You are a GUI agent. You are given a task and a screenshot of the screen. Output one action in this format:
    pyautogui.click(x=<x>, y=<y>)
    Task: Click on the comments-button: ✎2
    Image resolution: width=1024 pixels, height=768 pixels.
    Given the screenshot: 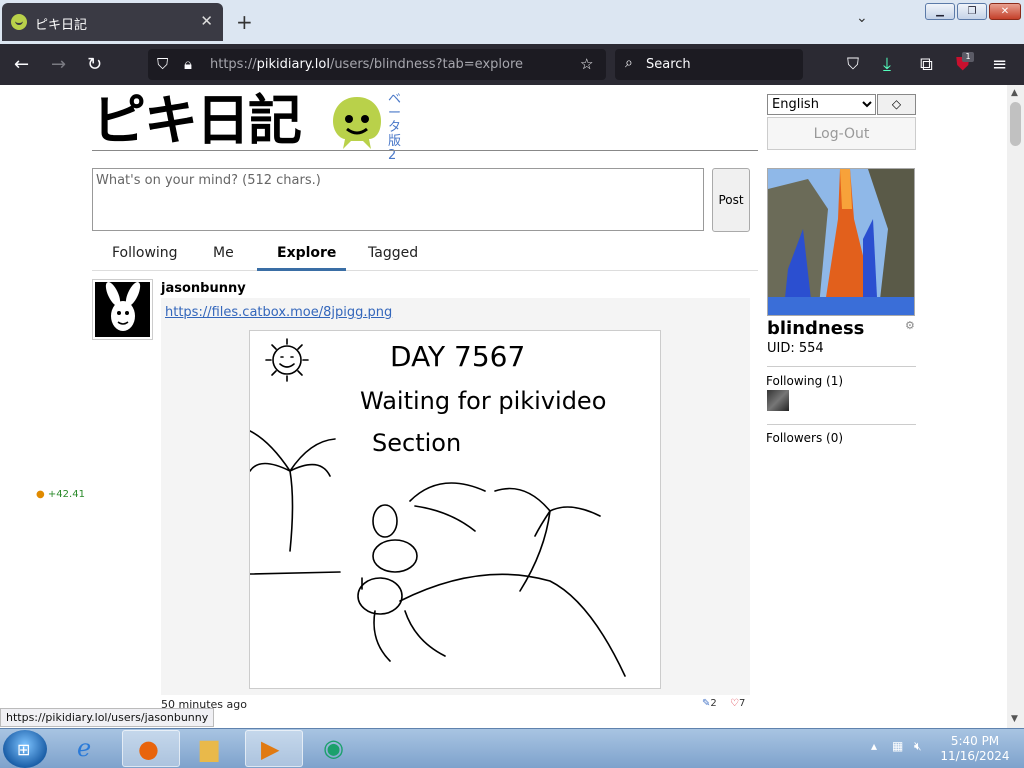 What is the action you would take?
    pyautogui.click(x=709, y=703)
    